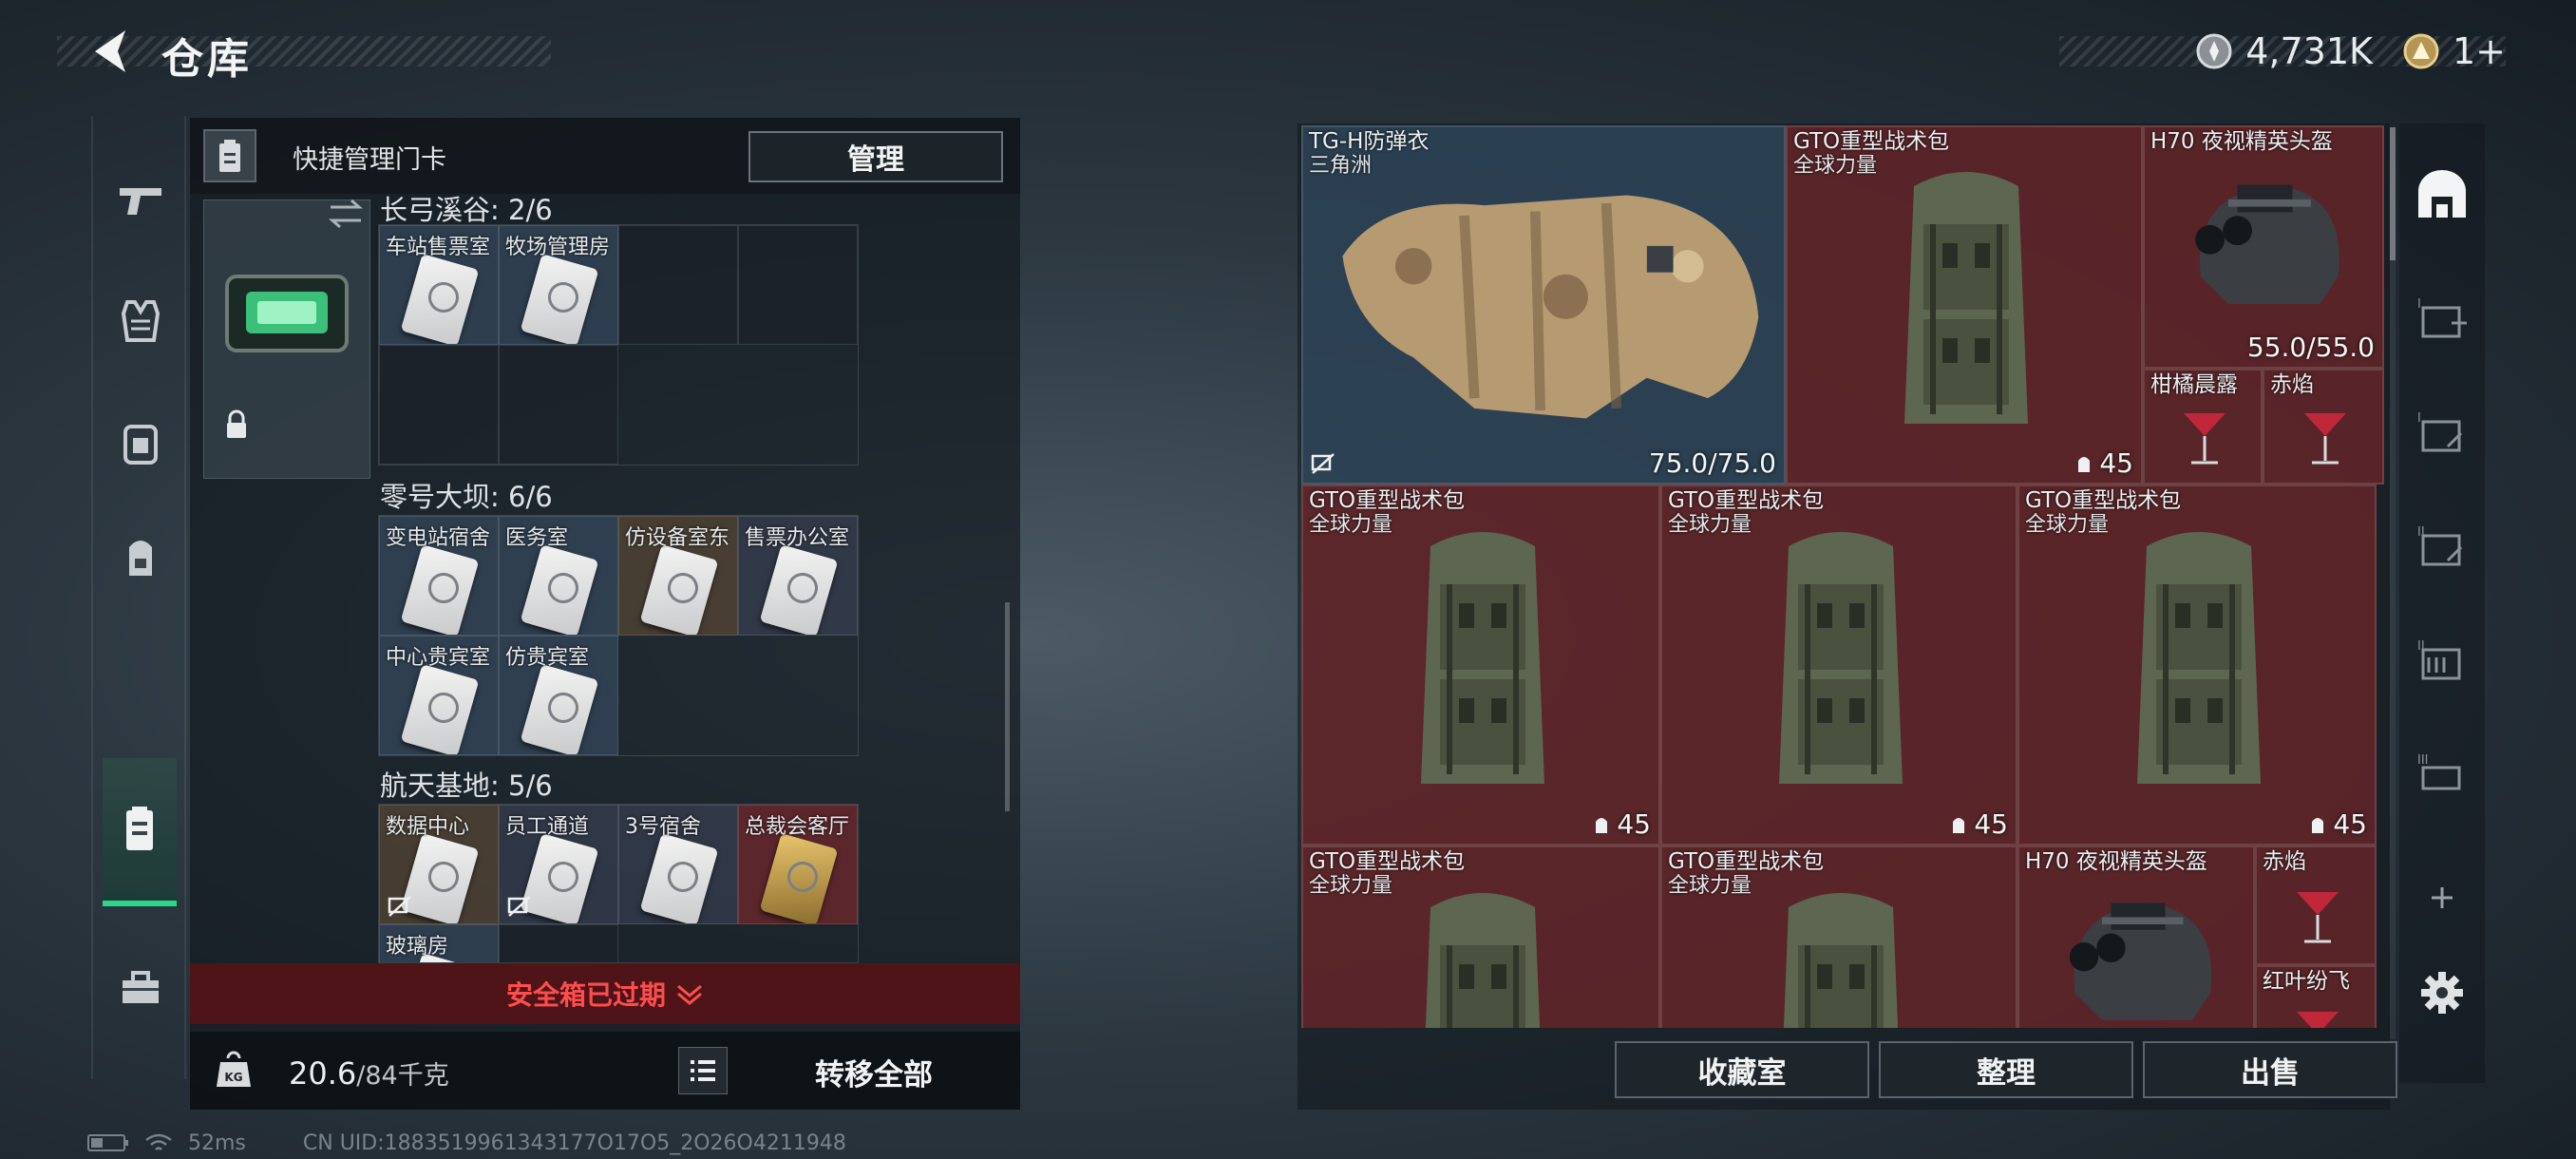 The width and height of the screenshot is (2576, 1159). I want to click on svg-text: III, so click(2423, 760).